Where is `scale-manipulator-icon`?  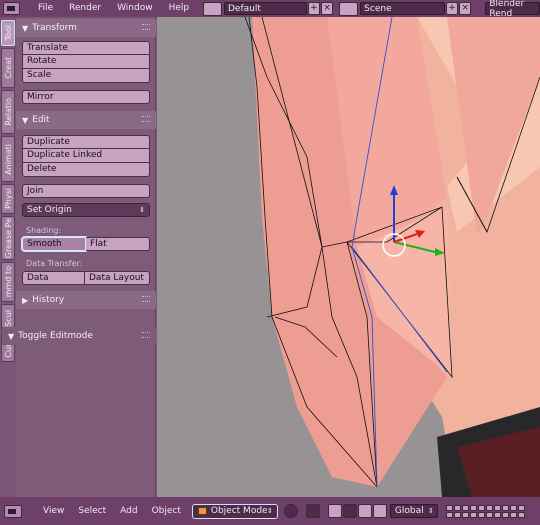 scale-manipulator-icon is located at coordinates (379, 511).